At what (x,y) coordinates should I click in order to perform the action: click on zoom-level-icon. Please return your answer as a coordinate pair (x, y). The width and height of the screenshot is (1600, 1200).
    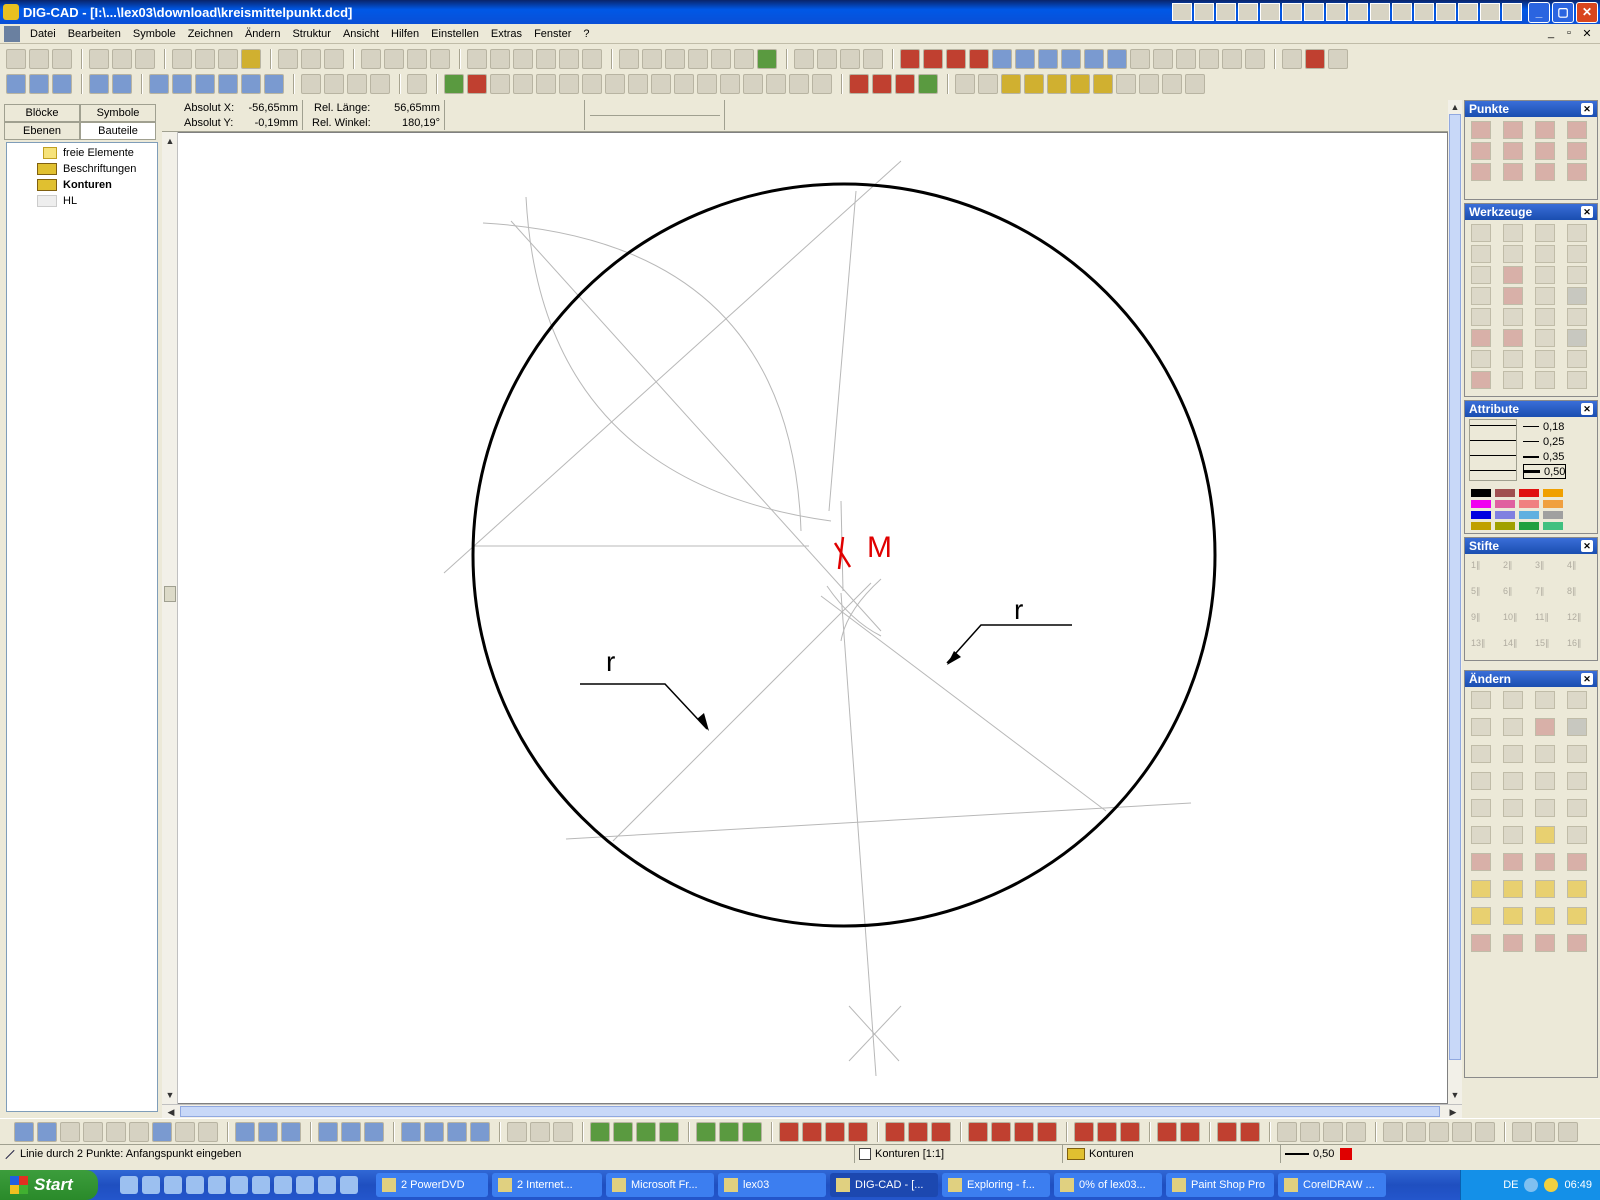
    Looking at the image, I should click on (776, 84).